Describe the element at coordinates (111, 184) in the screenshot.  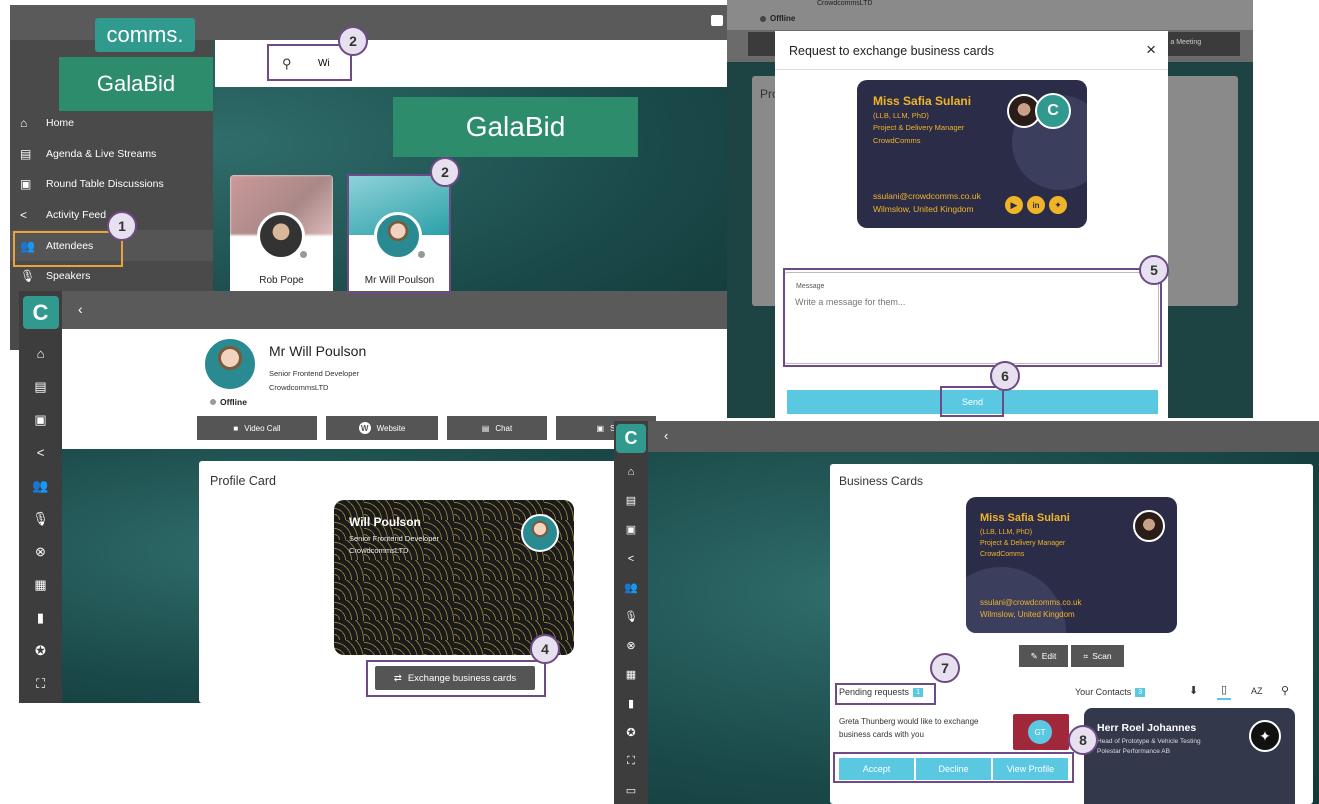
I see `nav-round-table: ▣ Round Table Discussions` at that location.